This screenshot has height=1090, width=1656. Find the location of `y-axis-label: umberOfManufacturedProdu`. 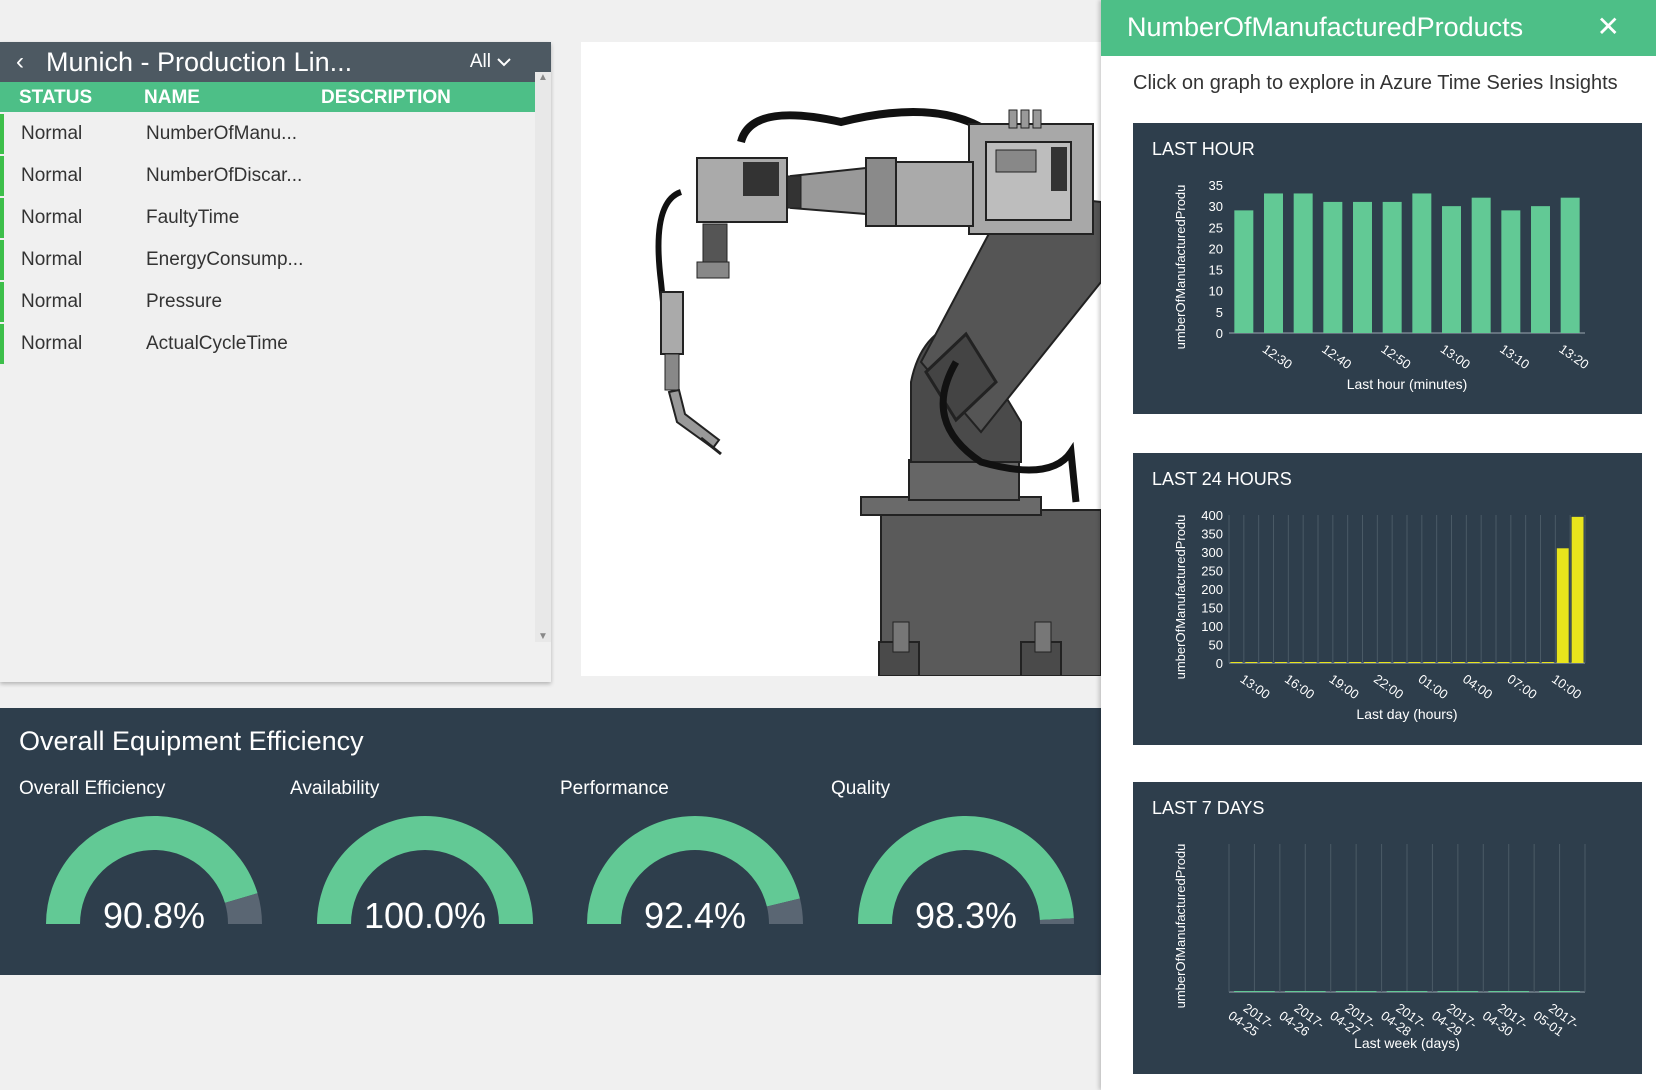

y-axis-label: umberOfManufacturedProdu is located at coordinates (1180, 597).